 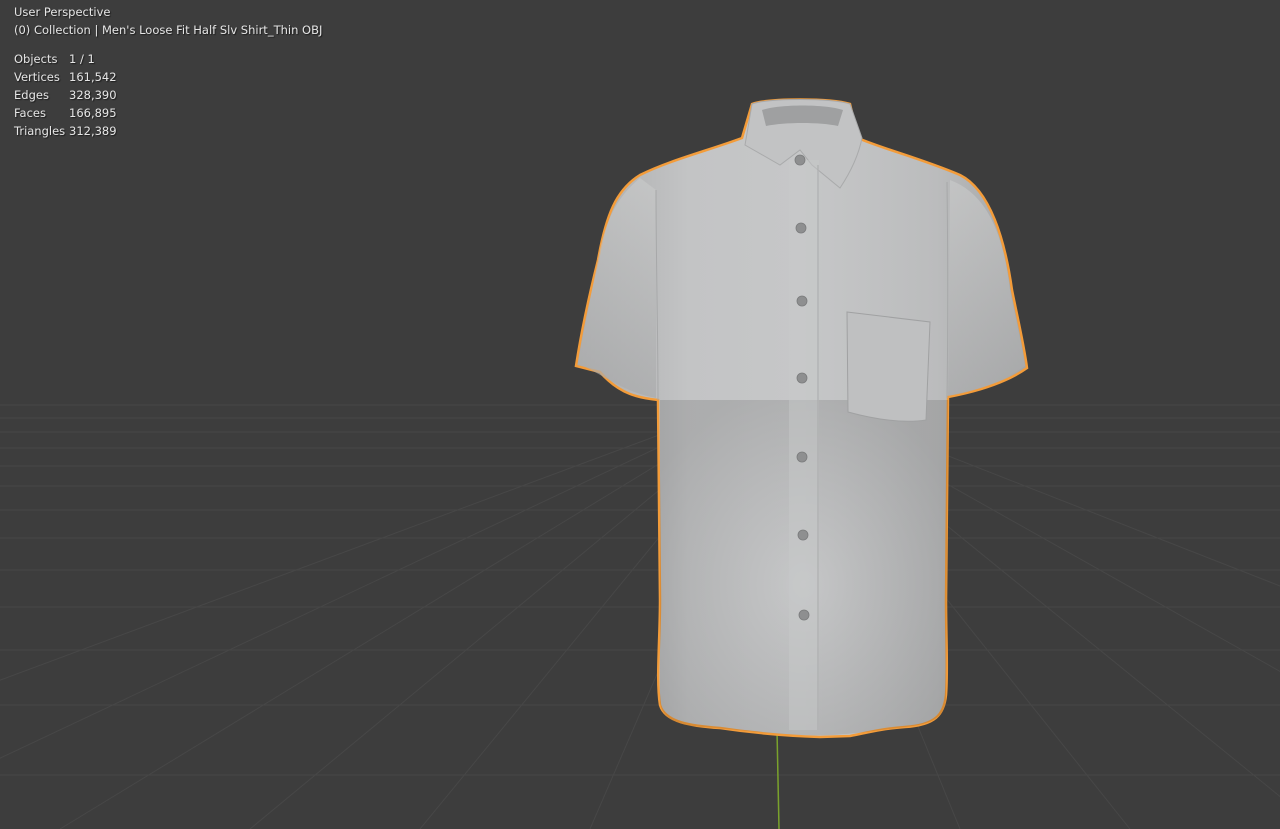 What do you see at coordinates (93, 77) in the screenshot?
I see `stat-value: 161,542` at bounding box center [93, 77].